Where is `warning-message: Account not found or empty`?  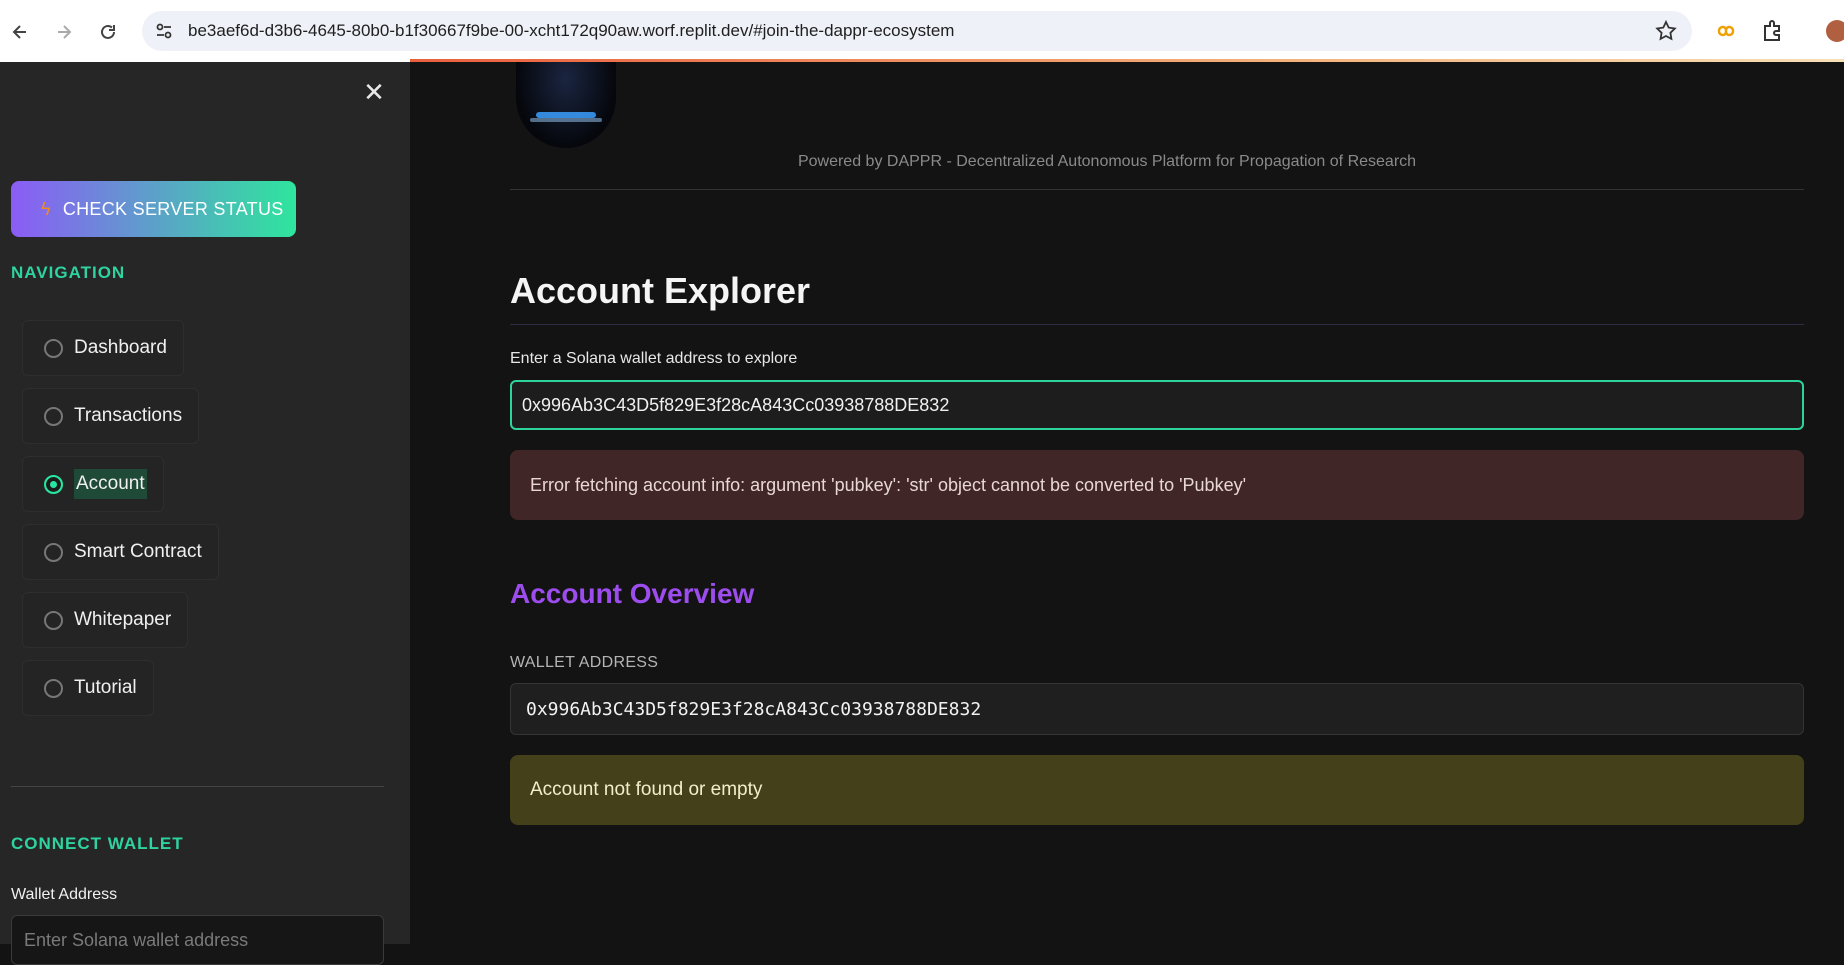
warning-message: Account not found or empty is located at coordinates (646, 789).